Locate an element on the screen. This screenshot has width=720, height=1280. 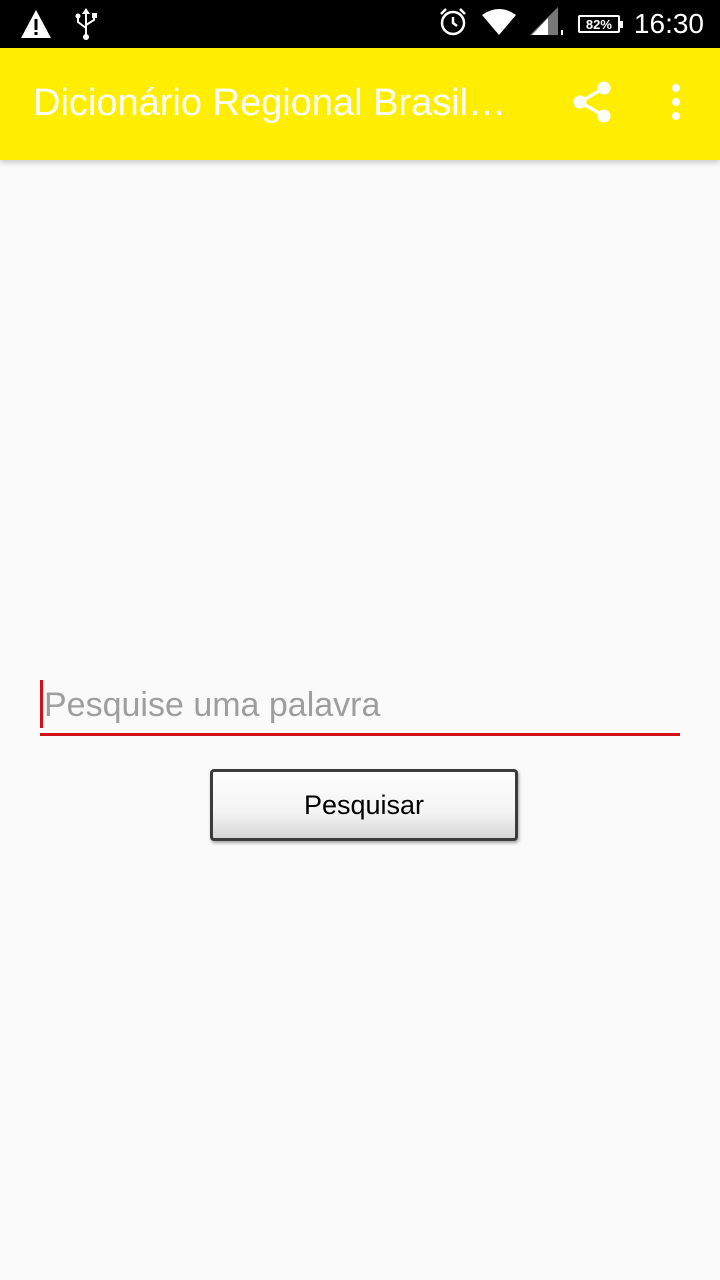
search-button: Pesquisar is located at coordinates (364, 805).